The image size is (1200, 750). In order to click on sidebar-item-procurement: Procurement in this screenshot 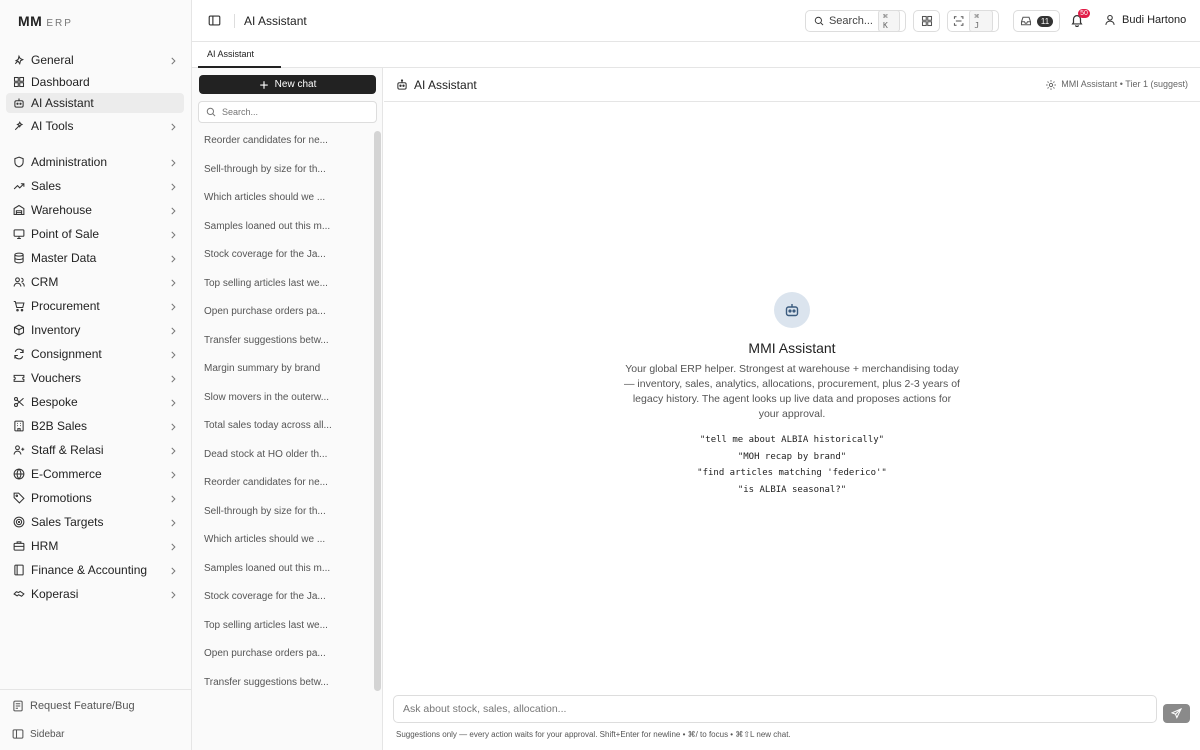, I will do `click(95, 306)`.